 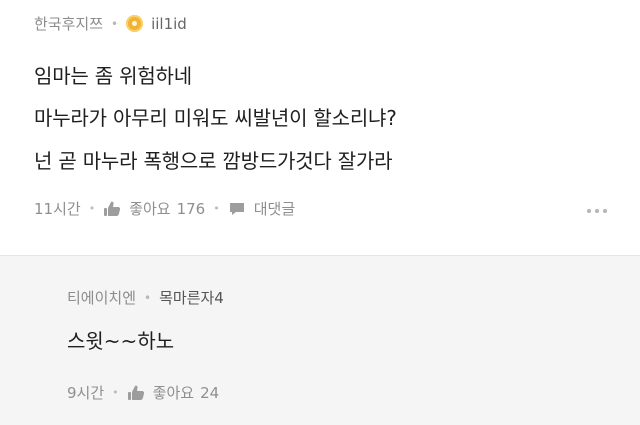 I want to click on reply-like-count: 24, so click(x=210, y=392).